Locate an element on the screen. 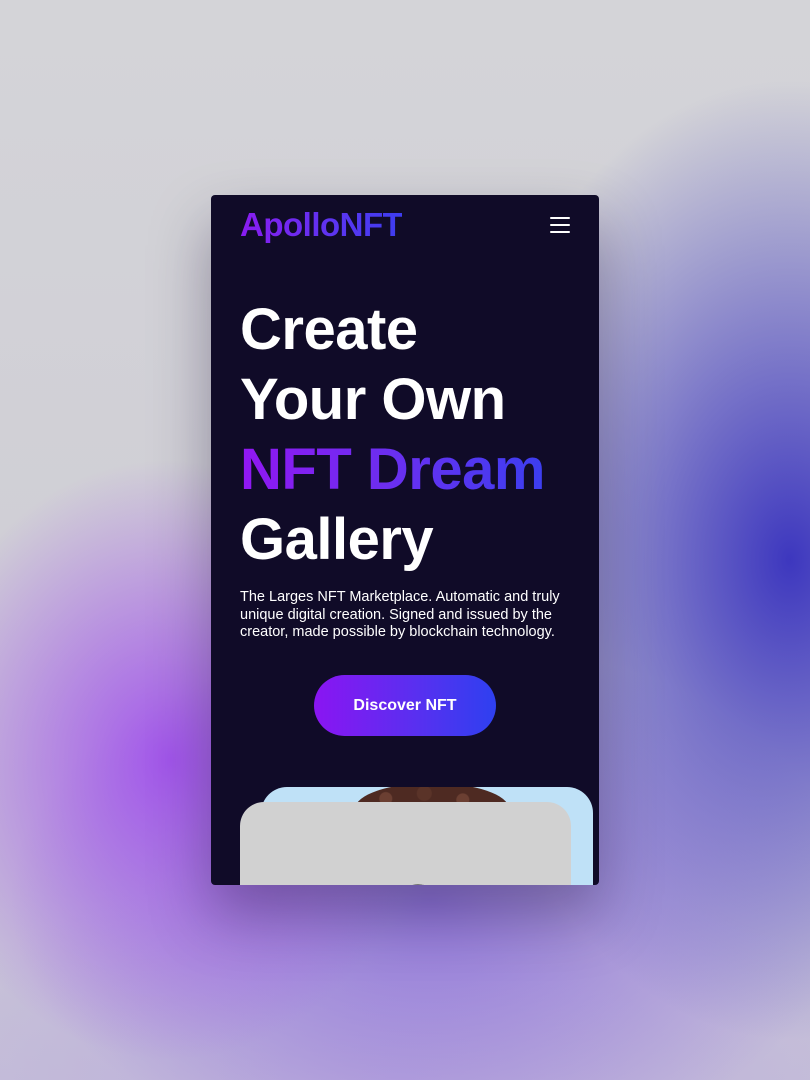 The image size is (810, 1080). navbar: ApolloNFT is located at coordinates (405, 225).